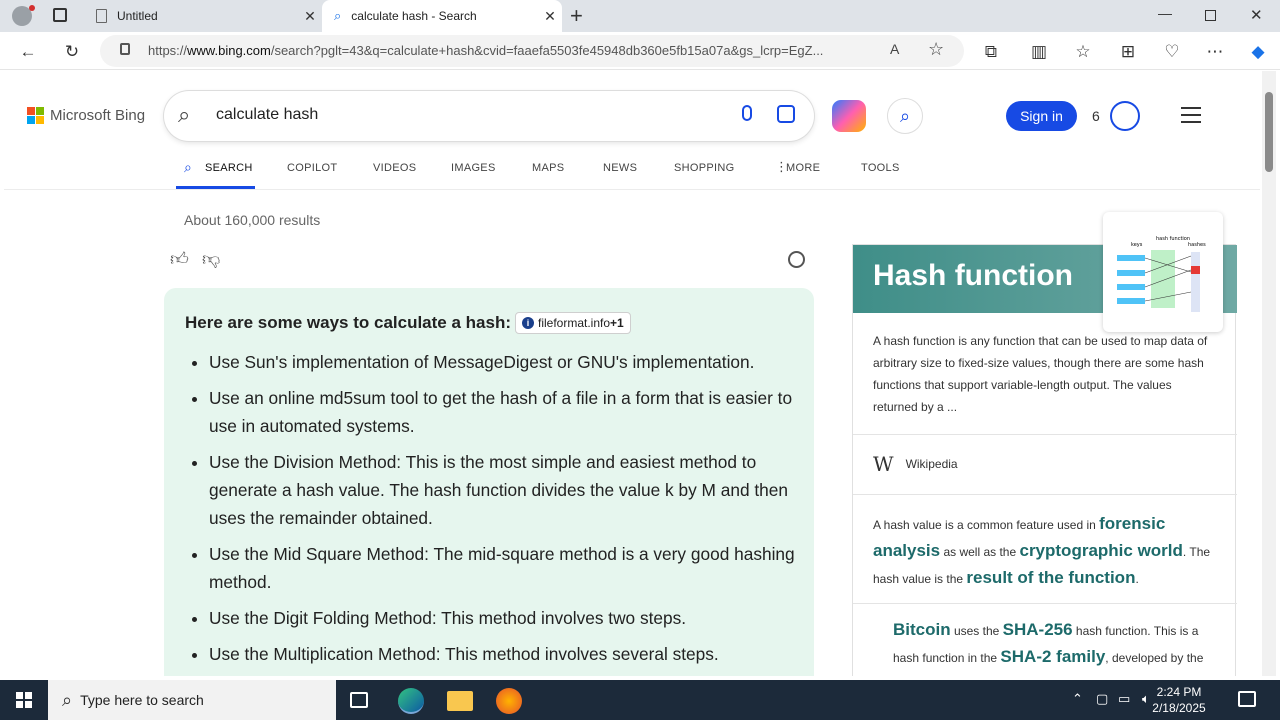  What do you see at coordinates (72, 52) in the screenshot?
I see `refresh-icon: ↻` at bounding box center [72, 52].